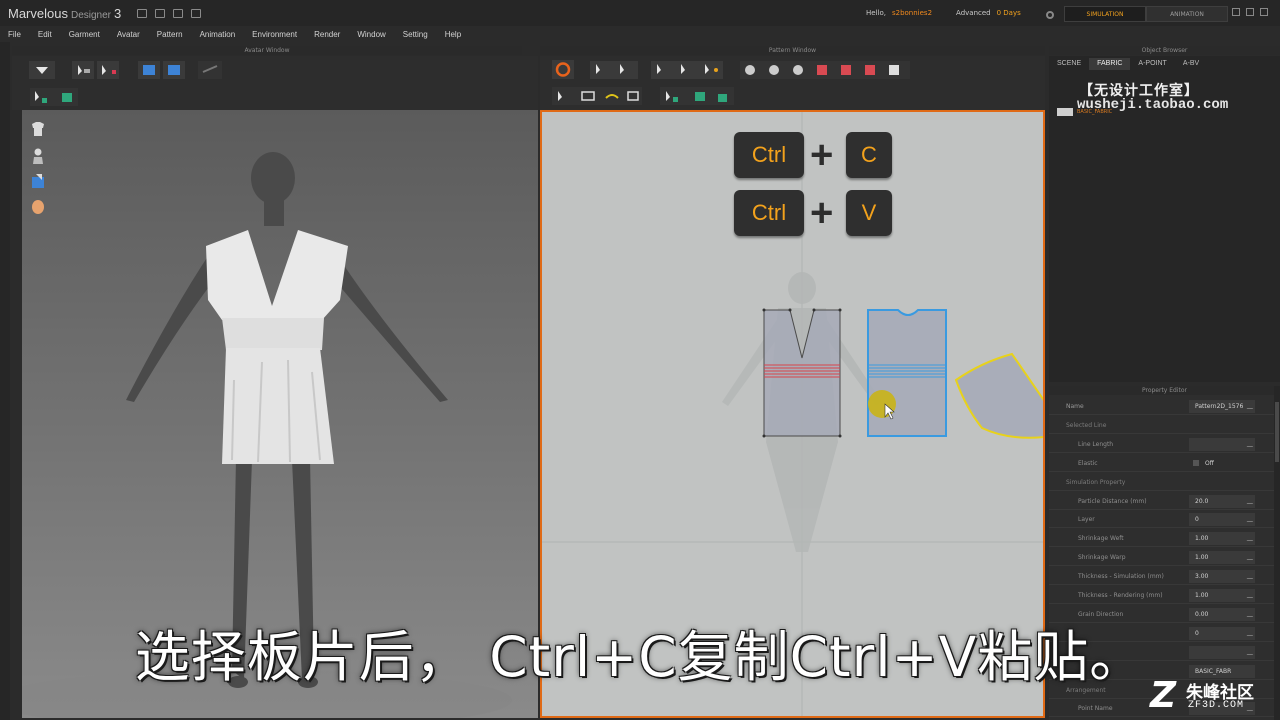 The height and width of the screenshot is (720, 1280). I want to click on tab-simulation: SIMULATION, so click(1105, 14).